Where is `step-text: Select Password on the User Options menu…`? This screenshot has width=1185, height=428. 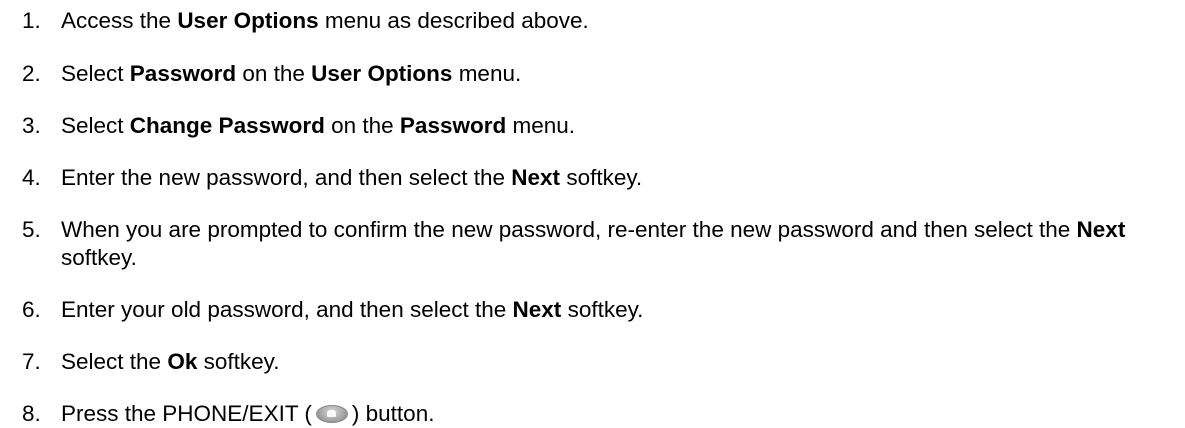 step-text: Select Password on the User Options menu… is located at coordinates (291, 73).